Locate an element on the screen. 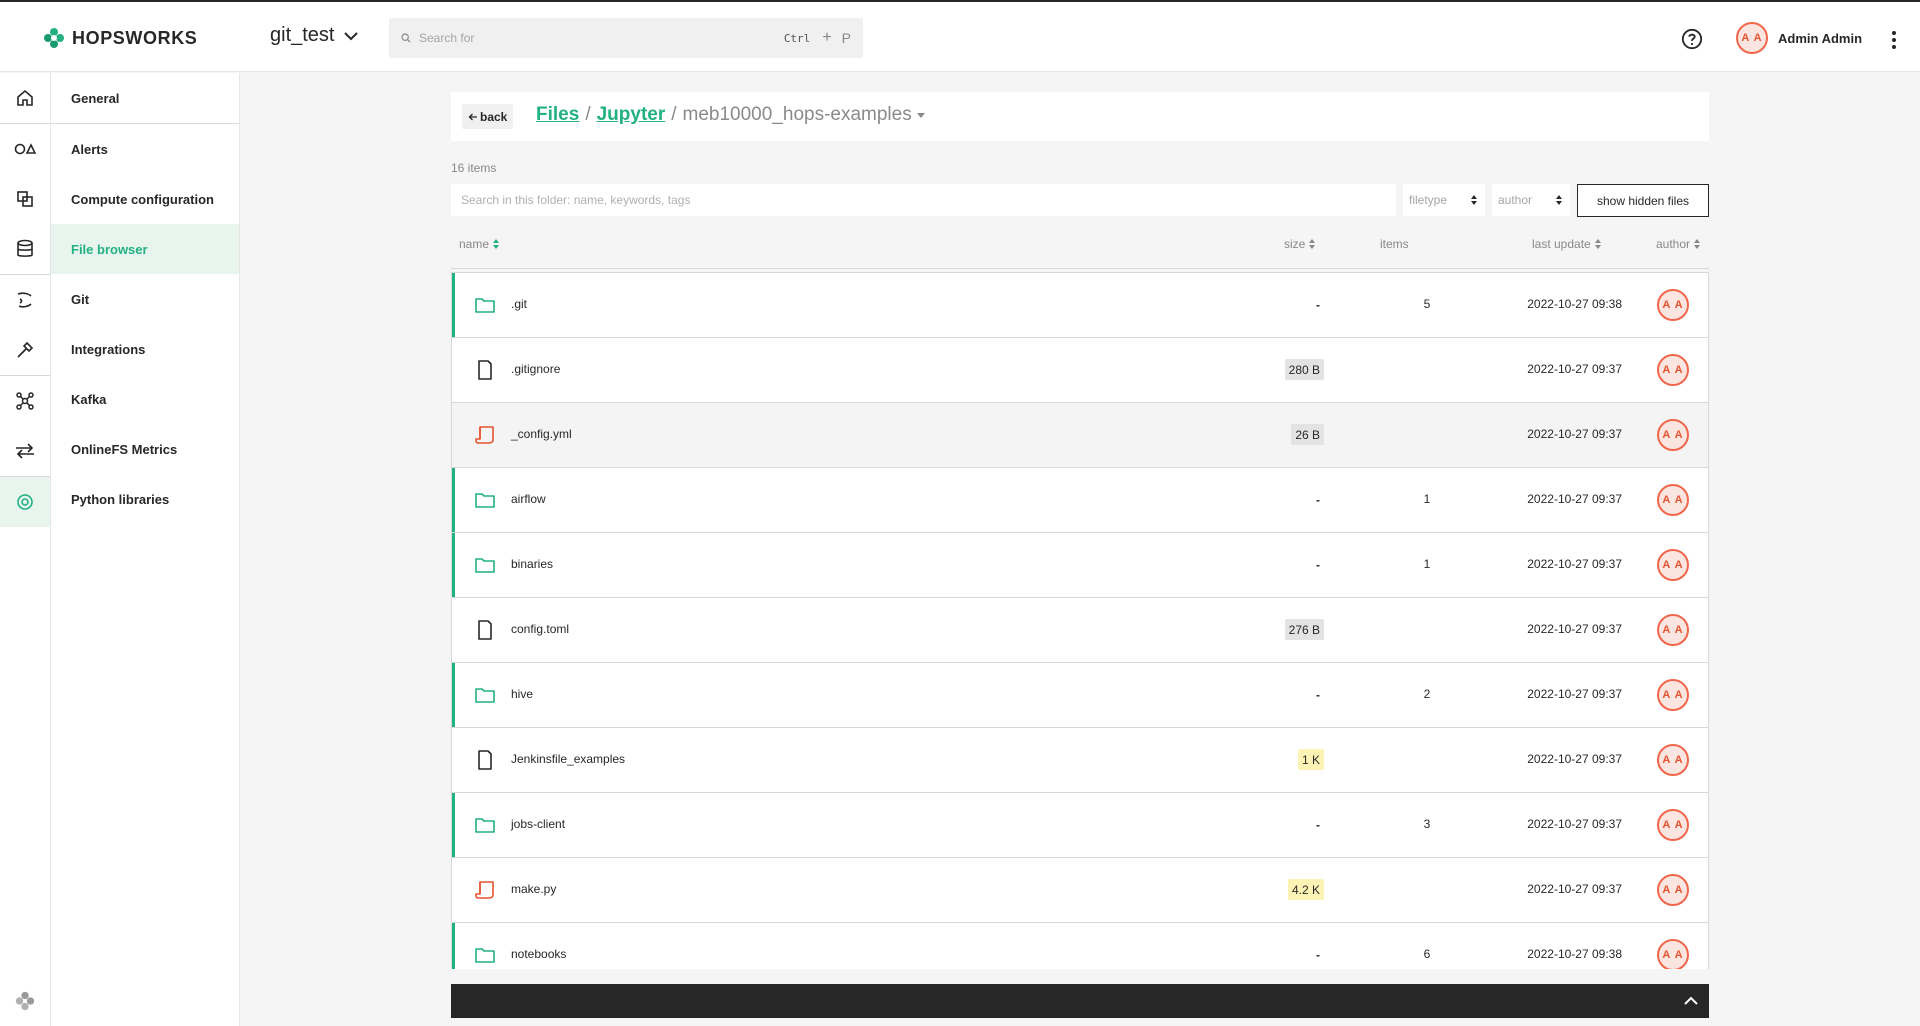 The width and height of the screenshot is (1920, 1026). chevron-up-icon is located at coordinates (1691, 1001).